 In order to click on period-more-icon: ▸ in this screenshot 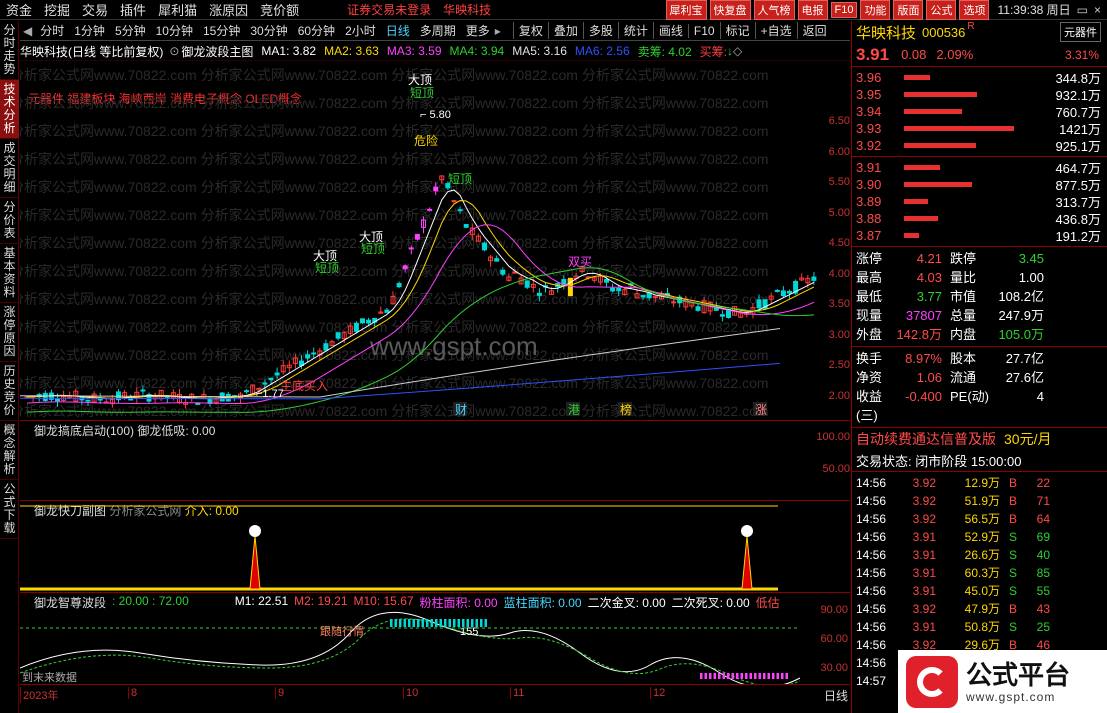, I will do `click(498, 31)`.